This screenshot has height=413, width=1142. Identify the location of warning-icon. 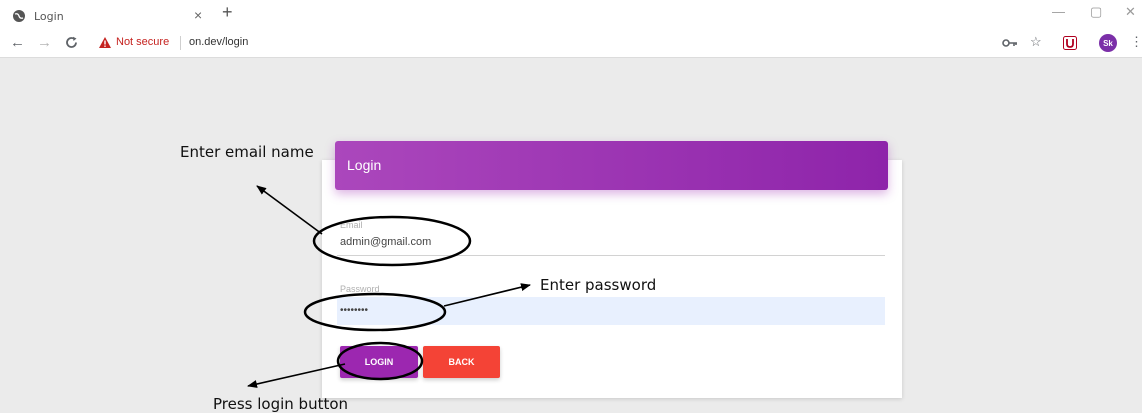
(105, 42).